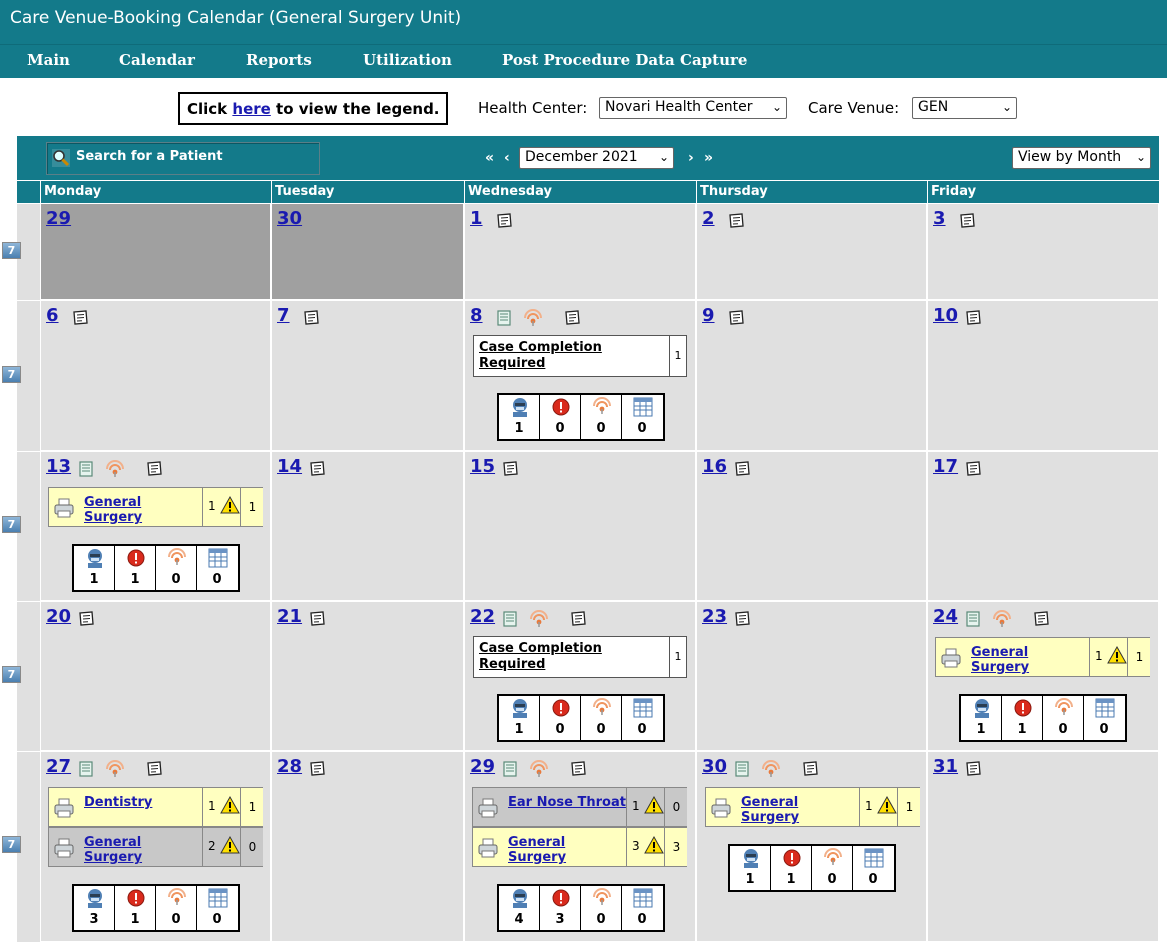 Image resolution: width=1167 pixels, height=945 pixels. What do you see at coordinates (407, 60) in the screenshot?
I see `nav-utilization: Utilization` at bounding box center [407, 60].